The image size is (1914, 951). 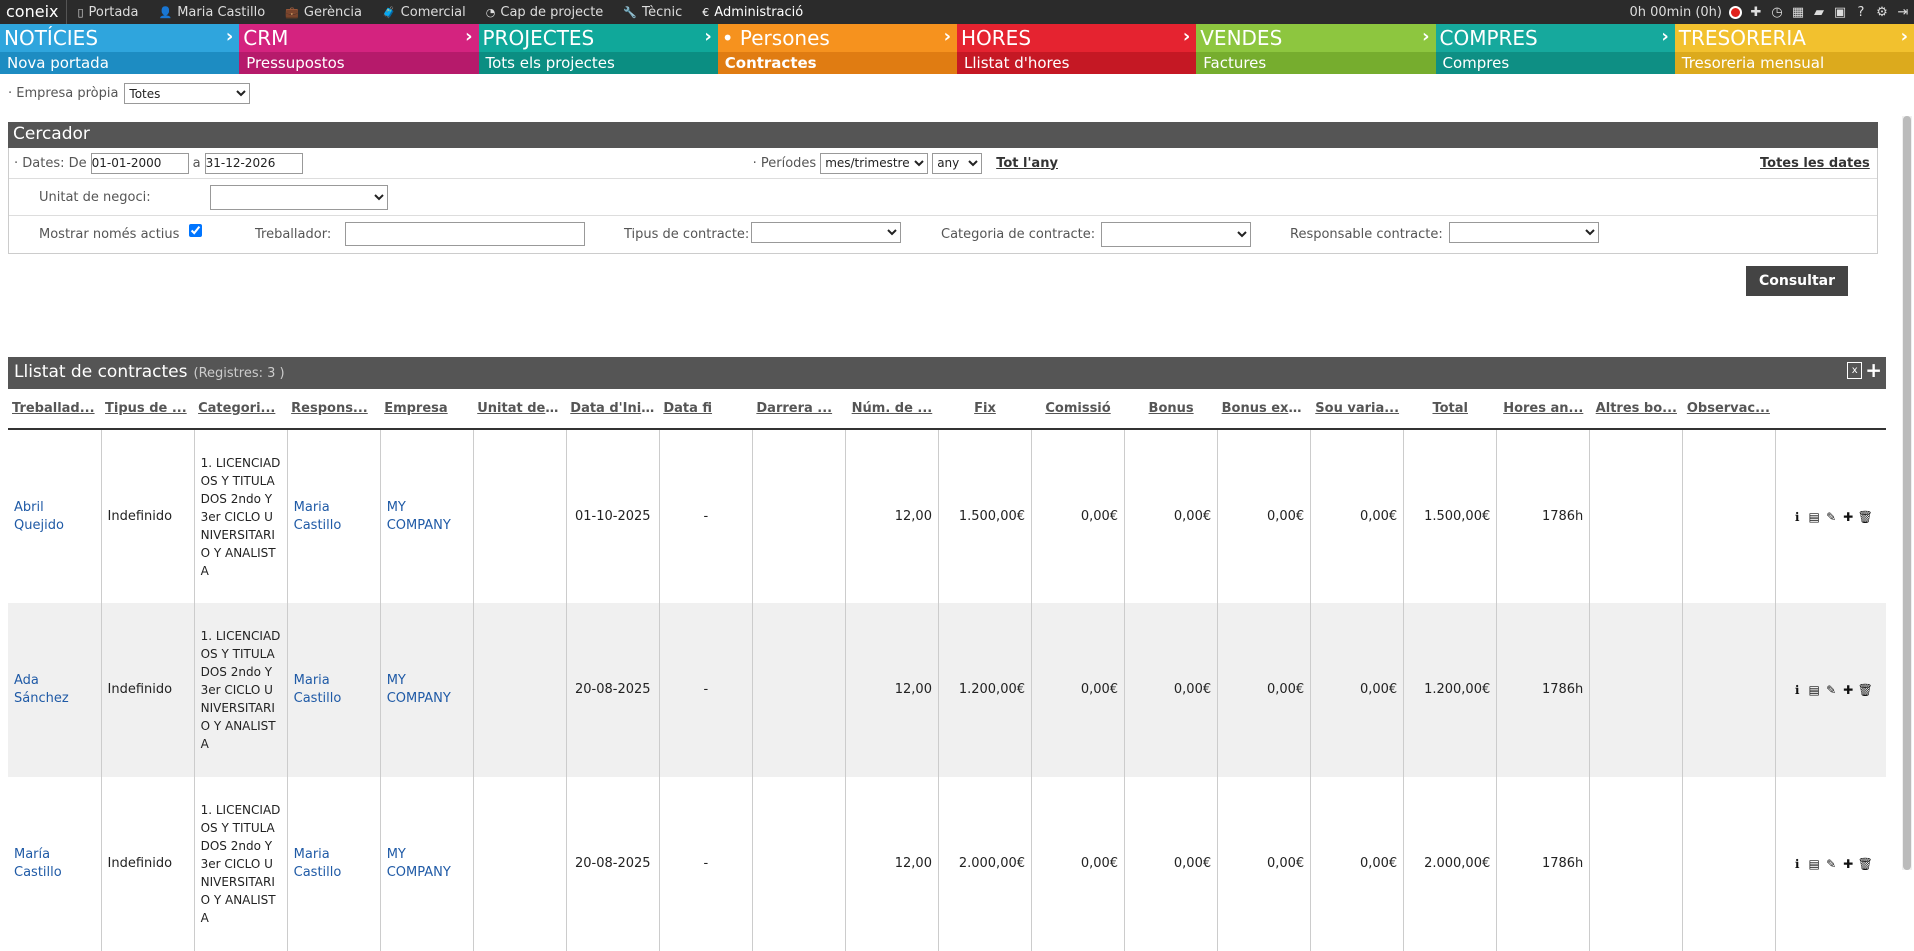 What do you see at coordinates (54, 516) in the screenshot?
I see `cell-treballador: Abril Quejido` at bounding box center [54, 516].